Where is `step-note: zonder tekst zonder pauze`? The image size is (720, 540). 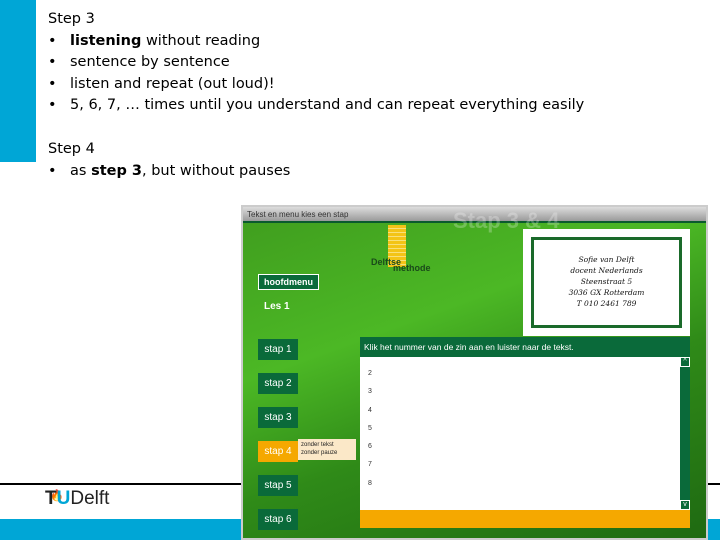
step-note: zonder tekst zonder pauze is located at coordinates (327, 449).